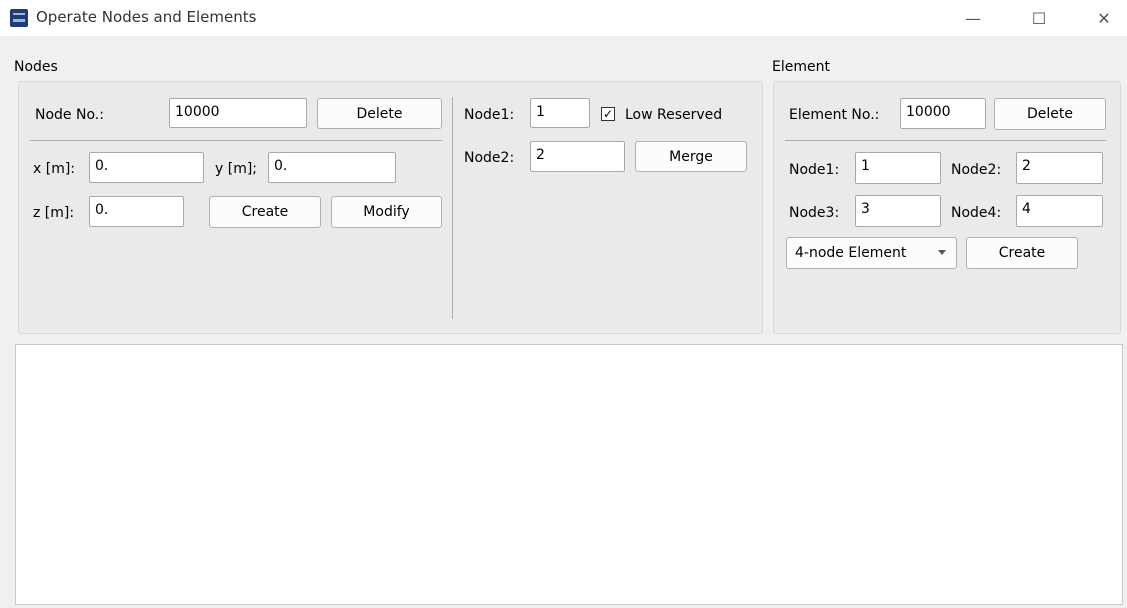 The height and width of the screenshot is (608, 1127). I want to click on element-delete-button: Delete, so click(1050, 114).